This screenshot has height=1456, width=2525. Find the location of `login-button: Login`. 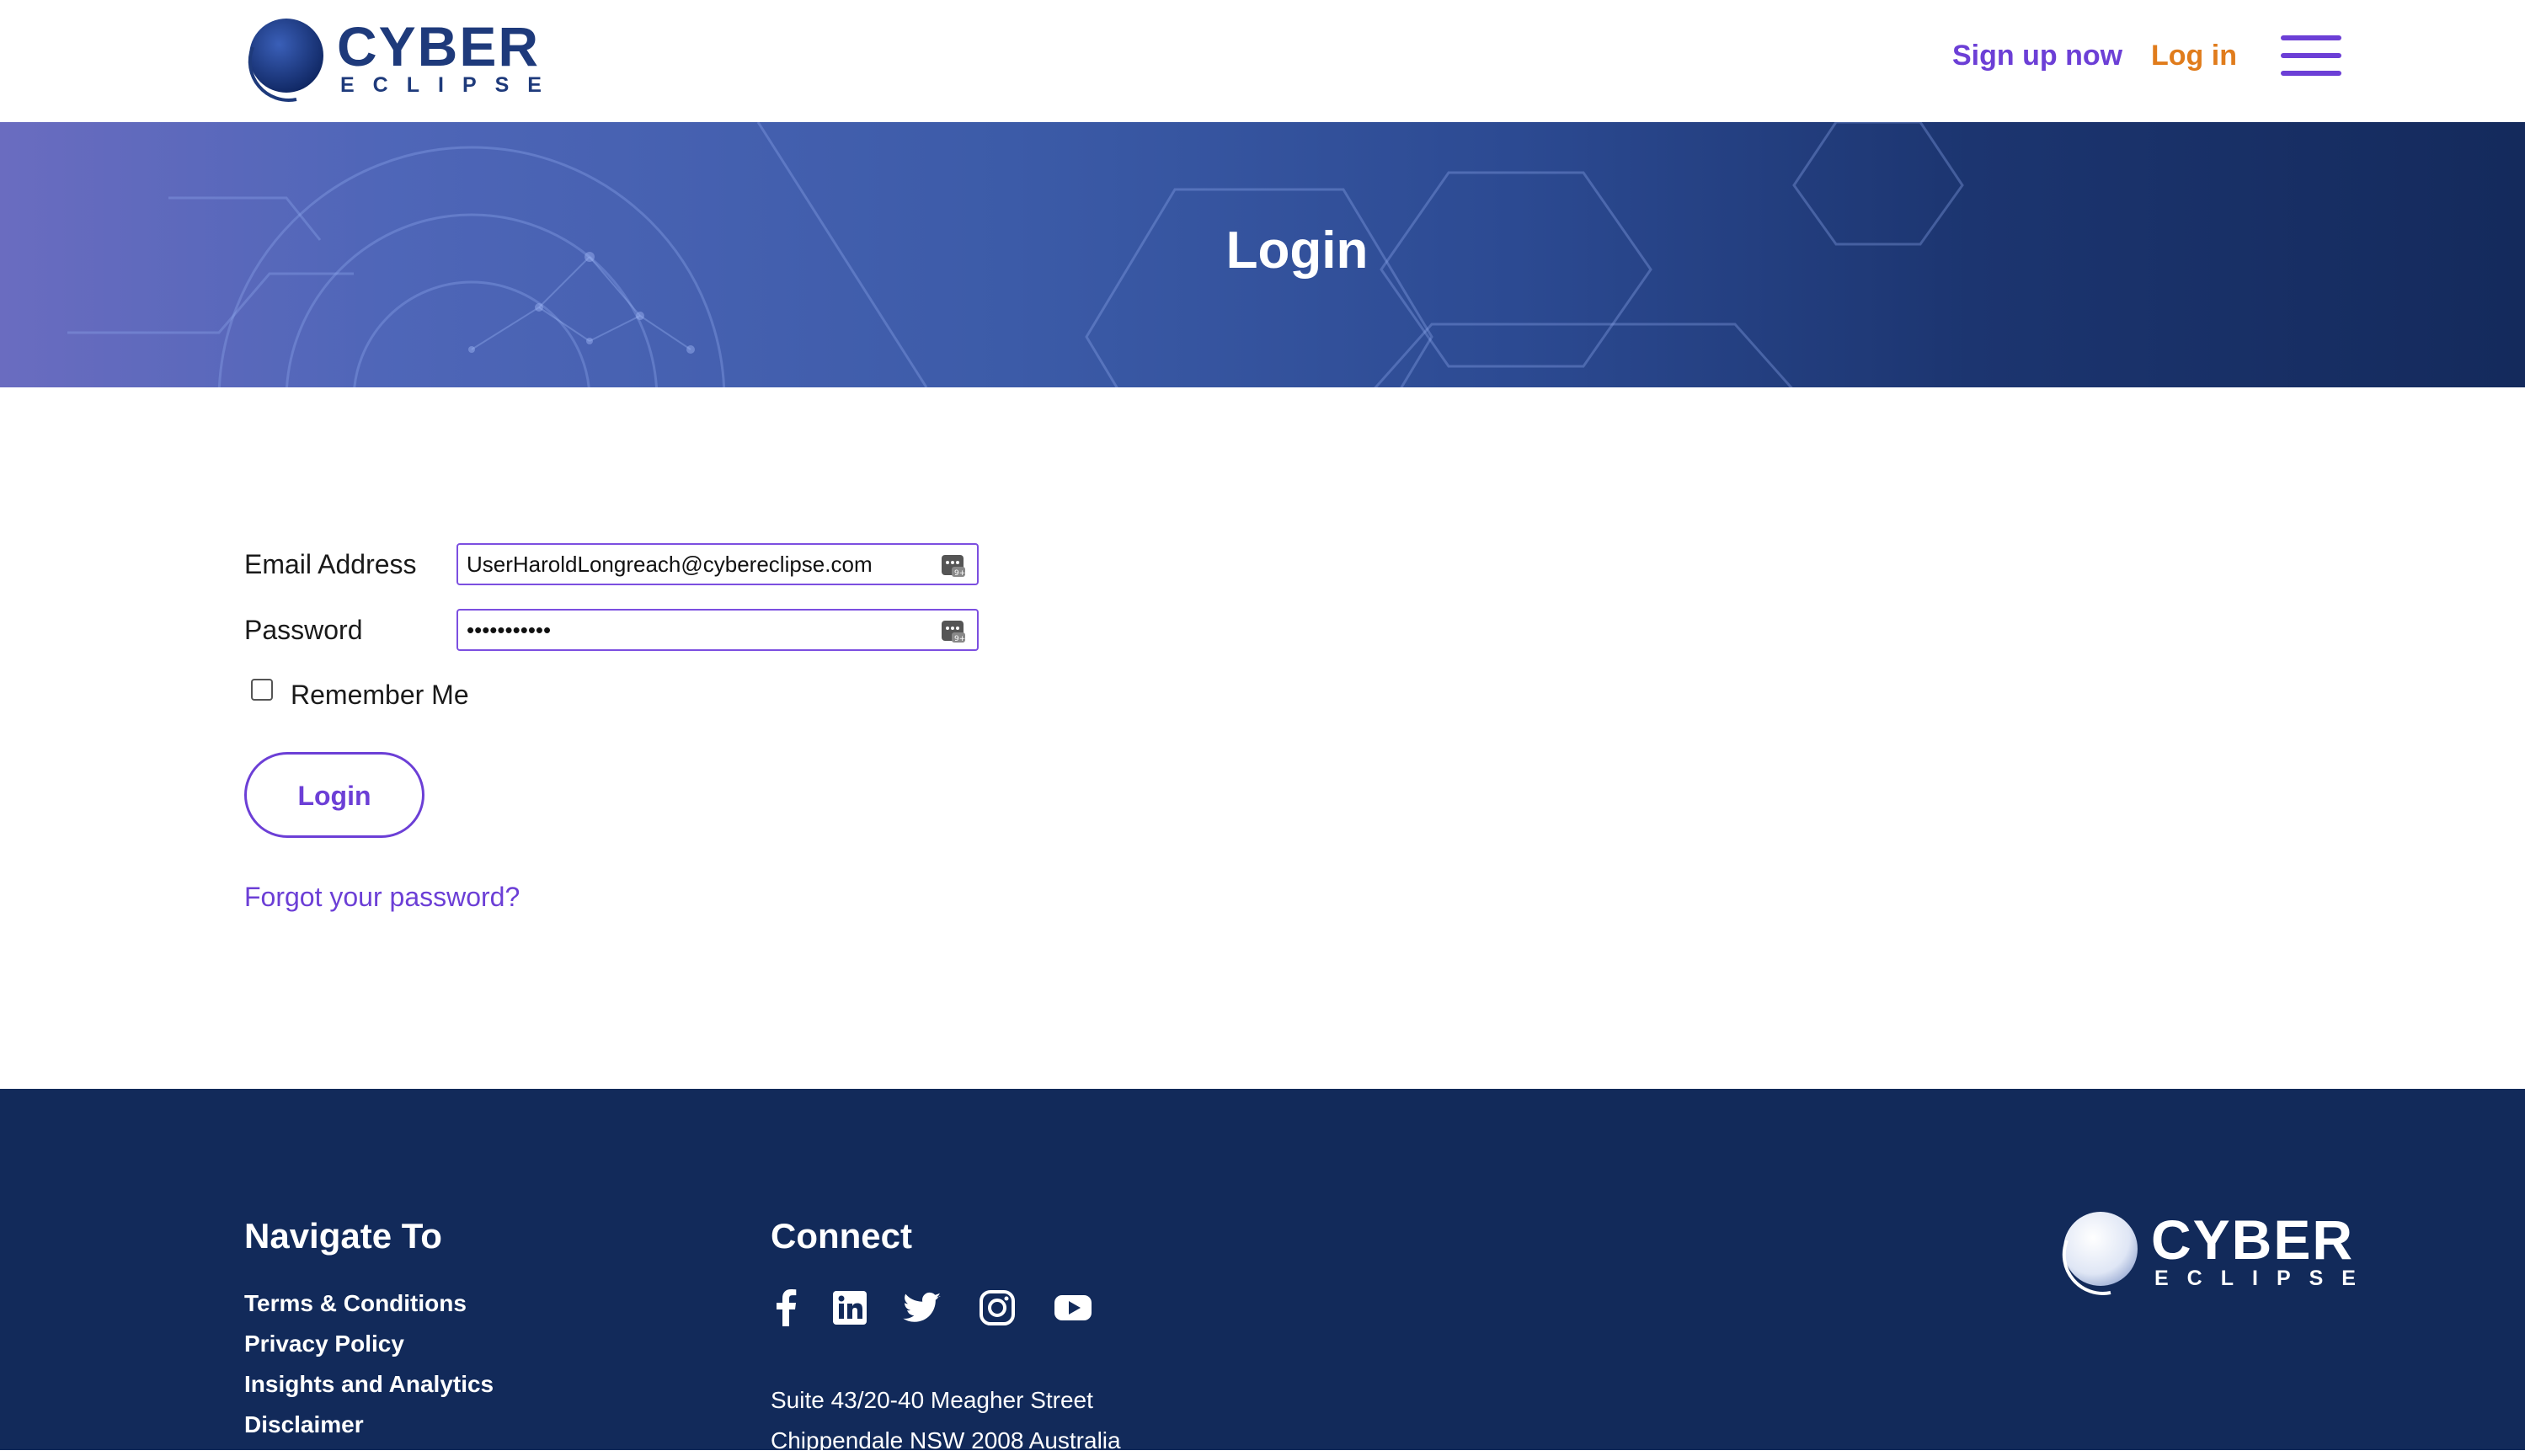

login-button: Login is located at coordinates (334, 795).